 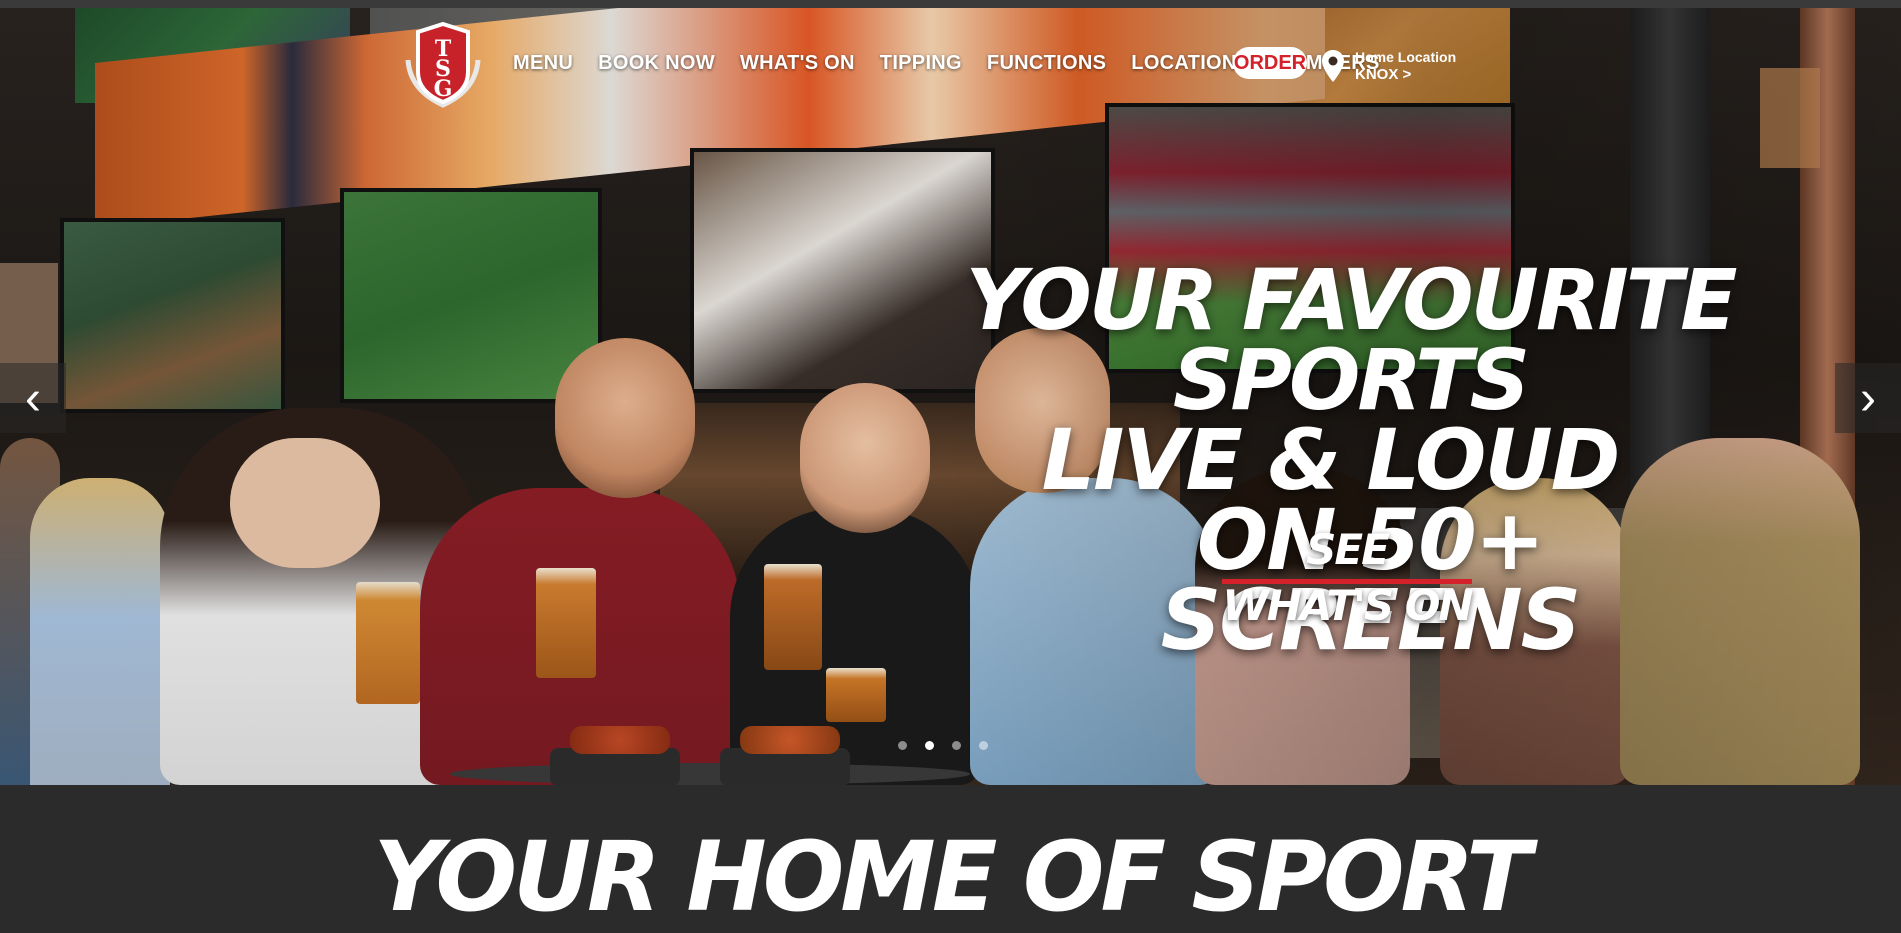 I want to click on nav-menu: MENU, so click(x=543, y=63).